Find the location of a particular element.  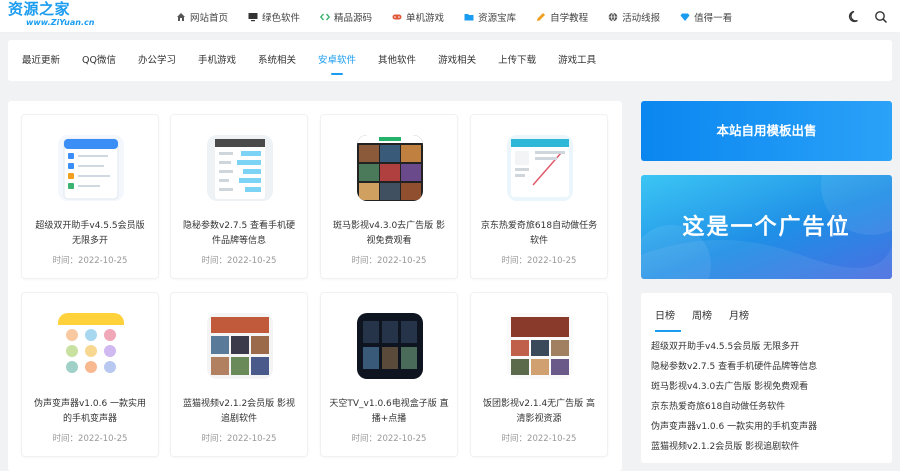

category-tab-other: 其他软件 is located at coordinates (397, 60).